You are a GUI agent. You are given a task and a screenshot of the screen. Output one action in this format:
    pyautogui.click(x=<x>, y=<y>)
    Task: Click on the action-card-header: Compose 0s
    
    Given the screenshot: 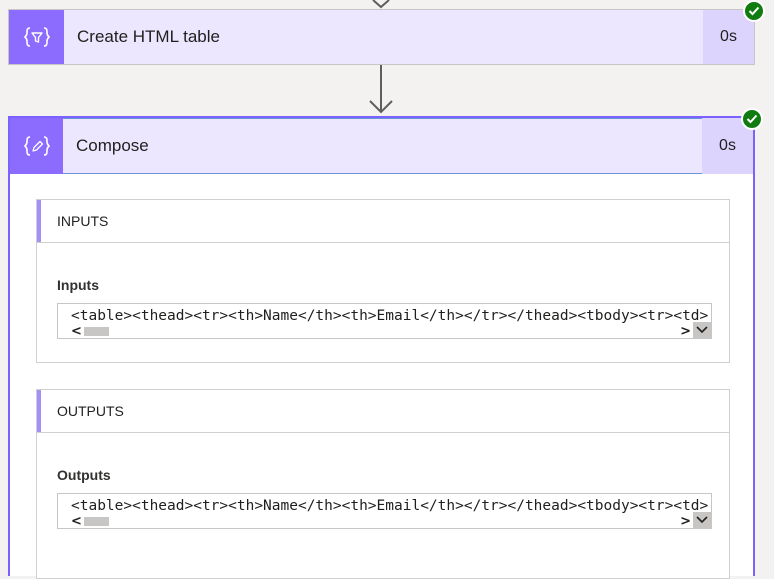 What is the action you would take?
    pyautogui.click(x=381, y=146)
    